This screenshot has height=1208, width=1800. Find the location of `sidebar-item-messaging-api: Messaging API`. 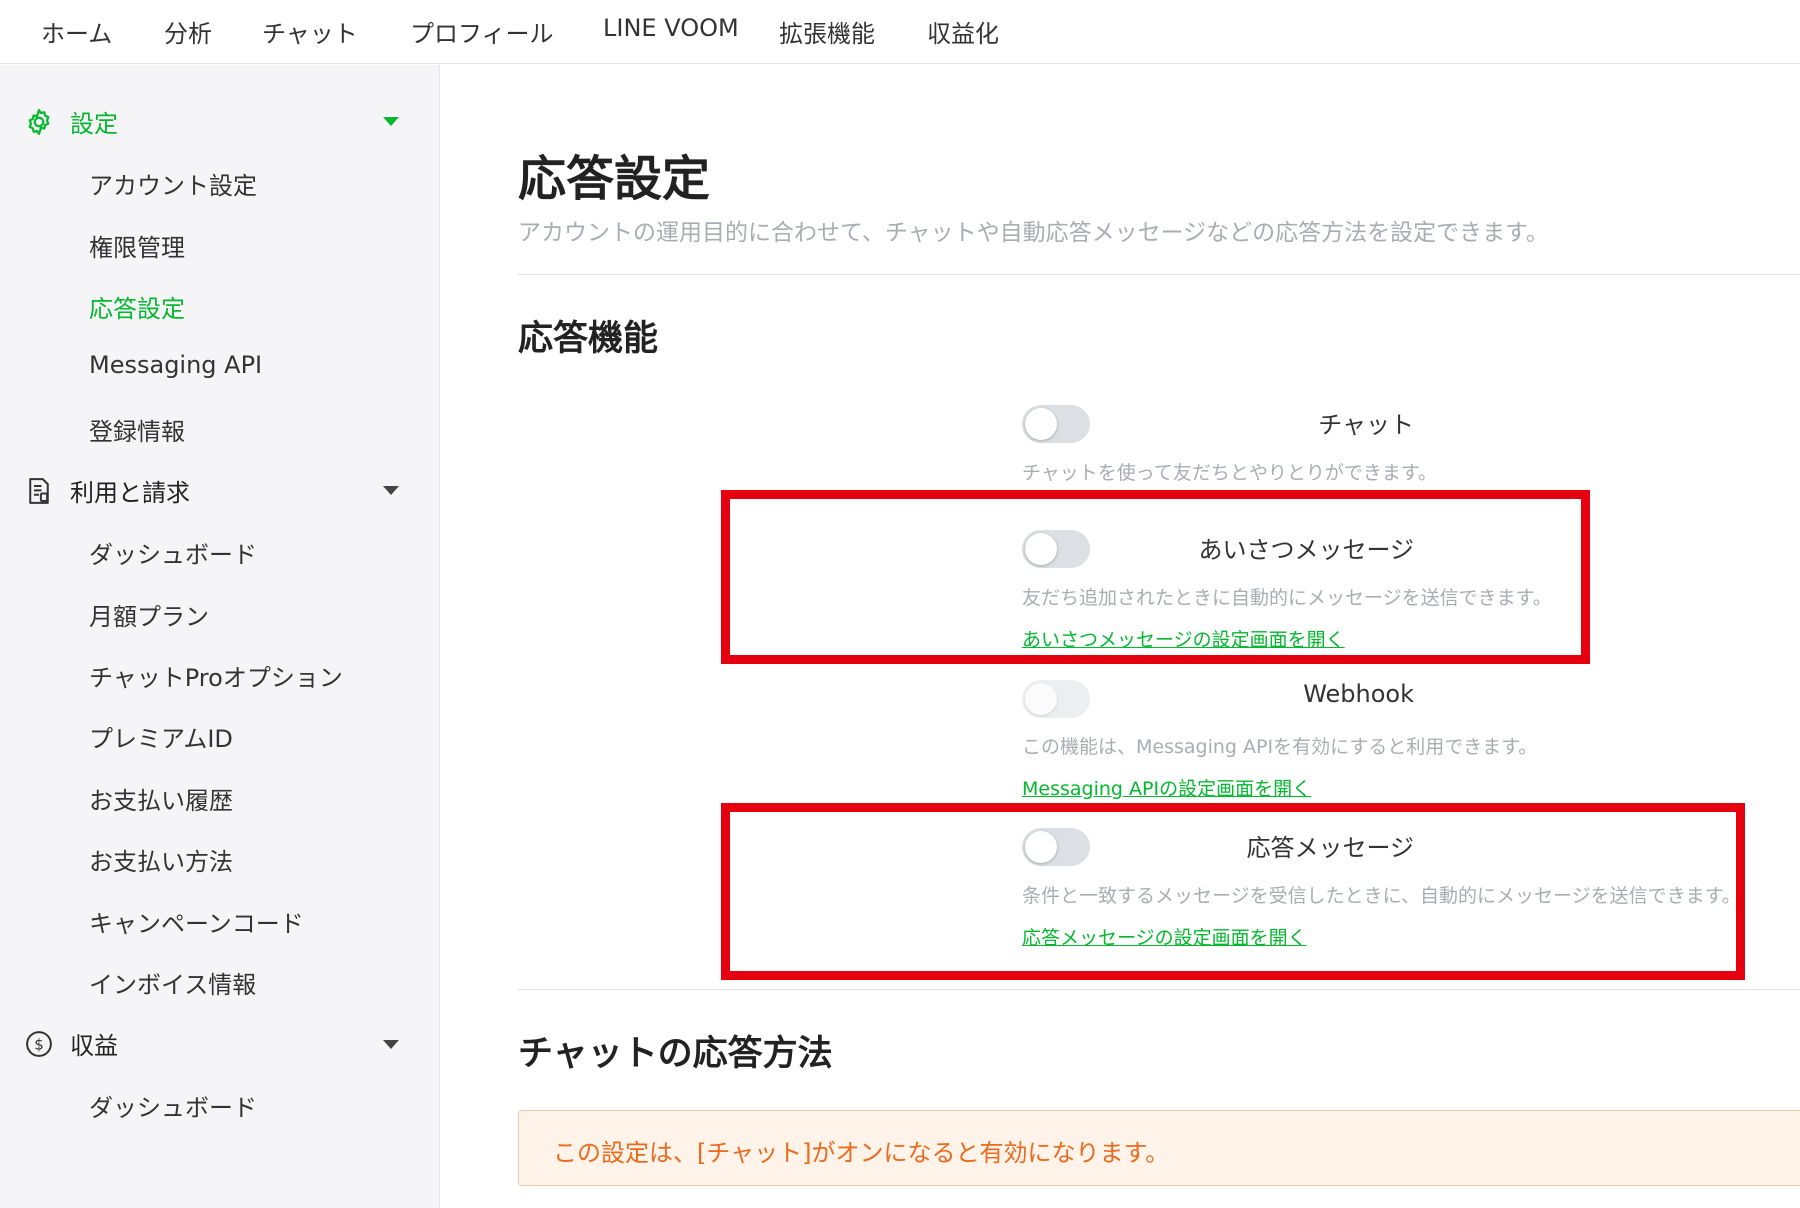

sidebar-item-messaging-api: Messaging API is located at coordinates (175, 365).